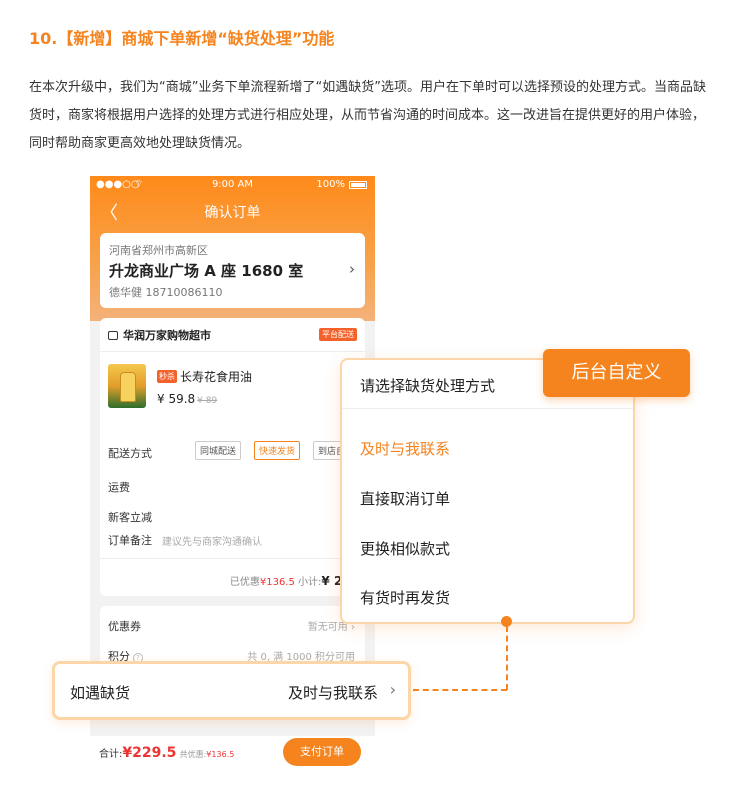  What do you see at coordinates (167, 376) in the screenshot?
I see `seckill-tag: 秒杀` at bounding box center [167, 376].